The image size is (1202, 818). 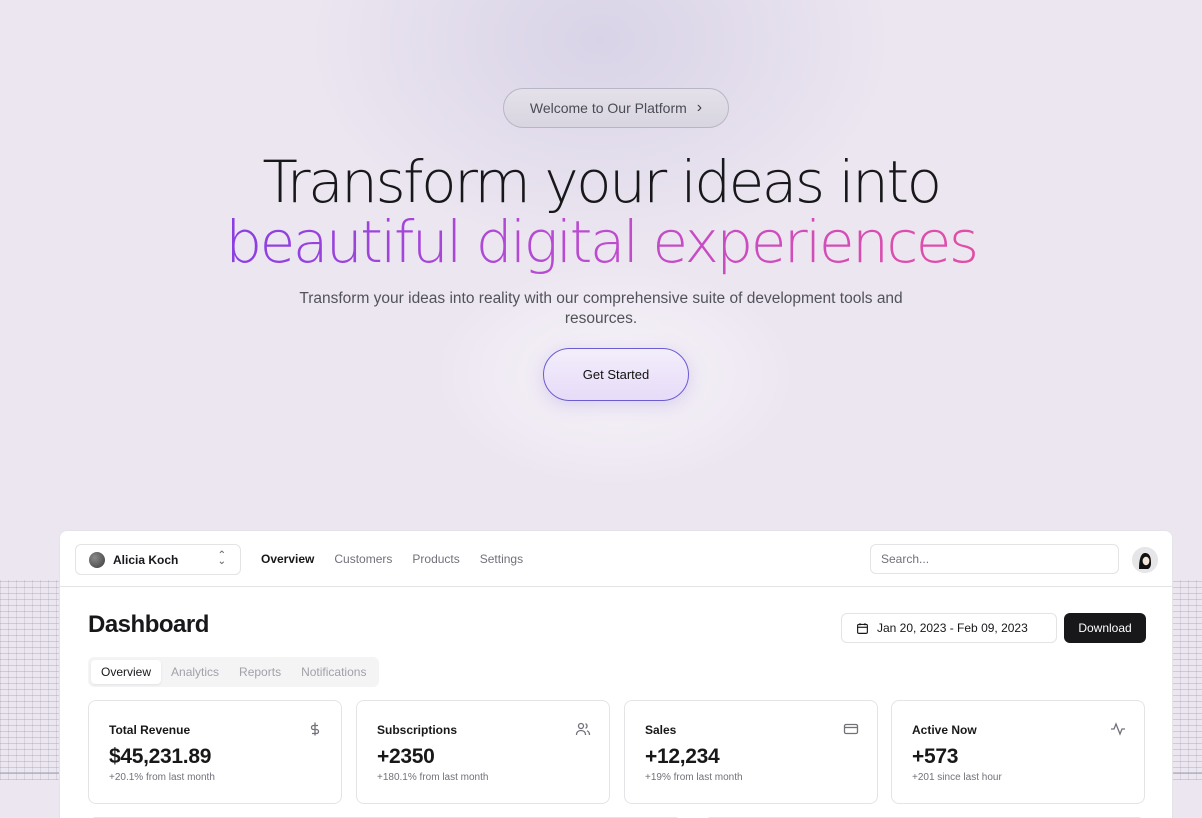 What do you see at coordinates (608, 108) in the screenshot?
I see `welcome-badge-label: Welcome to Our Platform` at bounding box center [608, 108].